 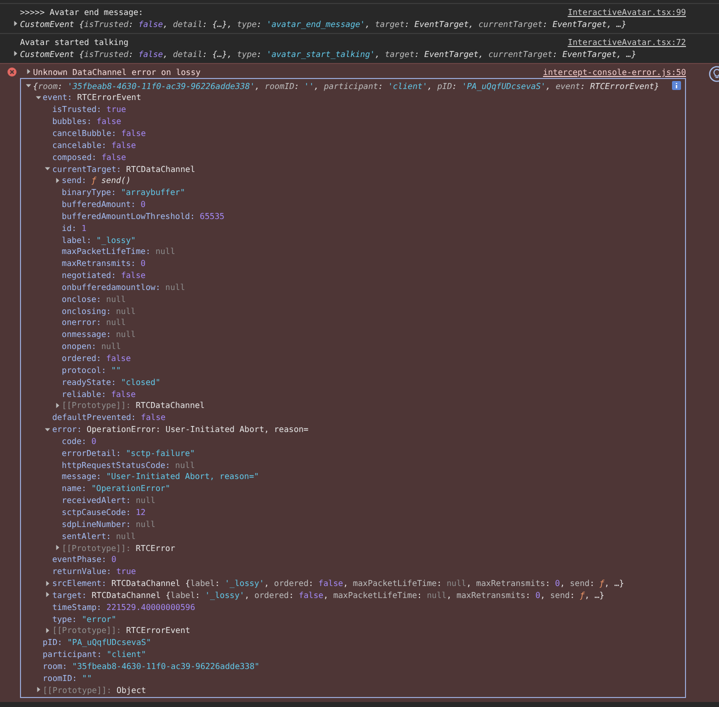 What do you see at coordinates (82, 12) in the screenshot?
I see `log-message: >>>>> Avatar end message:` at bounding box center [82, 12].